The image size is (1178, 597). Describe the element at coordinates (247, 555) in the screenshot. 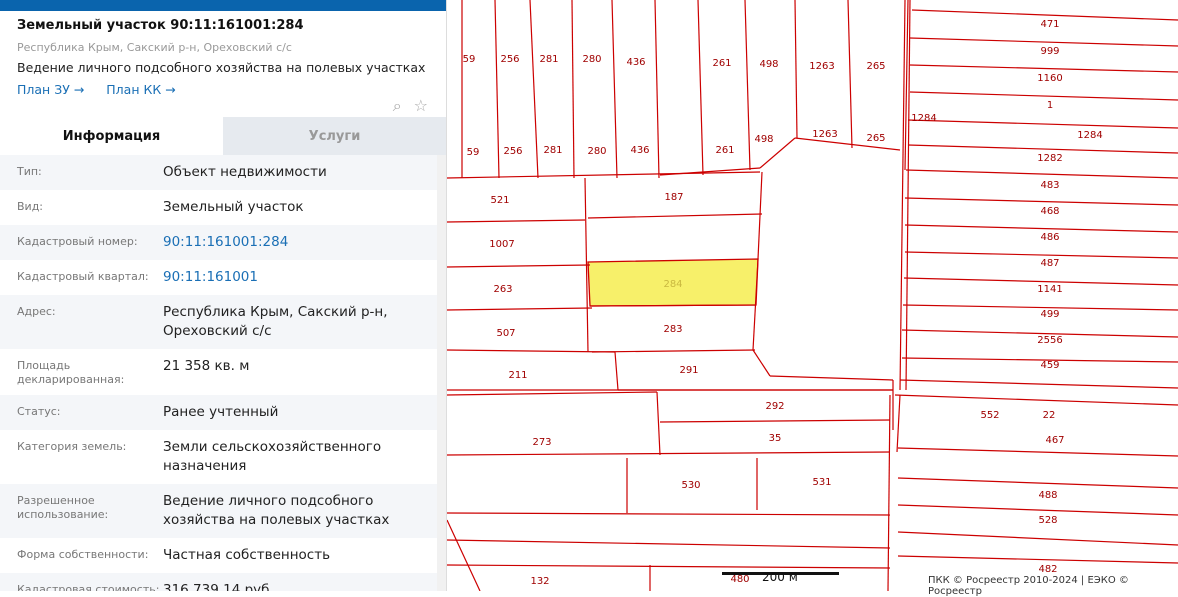

I see `info-value: Частная собственность` at that location.